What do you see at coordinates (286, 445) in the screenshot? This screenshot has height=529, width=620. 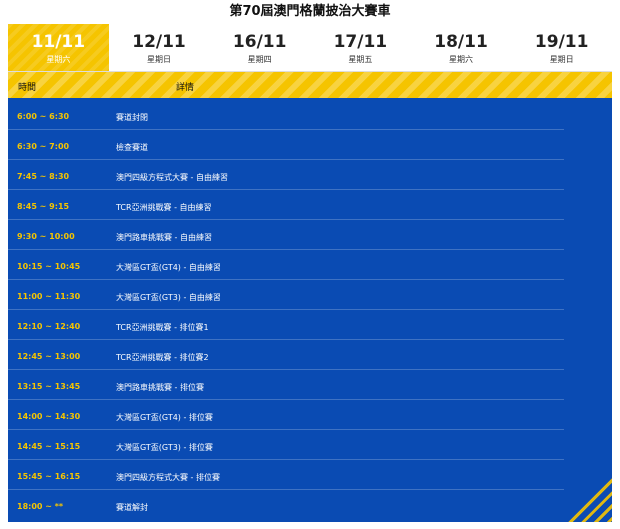 I see `table-row: 14:45 ~ 15:15 大灣區GT盃(GT3) - 排位賽` at bounding box center [286, 445].